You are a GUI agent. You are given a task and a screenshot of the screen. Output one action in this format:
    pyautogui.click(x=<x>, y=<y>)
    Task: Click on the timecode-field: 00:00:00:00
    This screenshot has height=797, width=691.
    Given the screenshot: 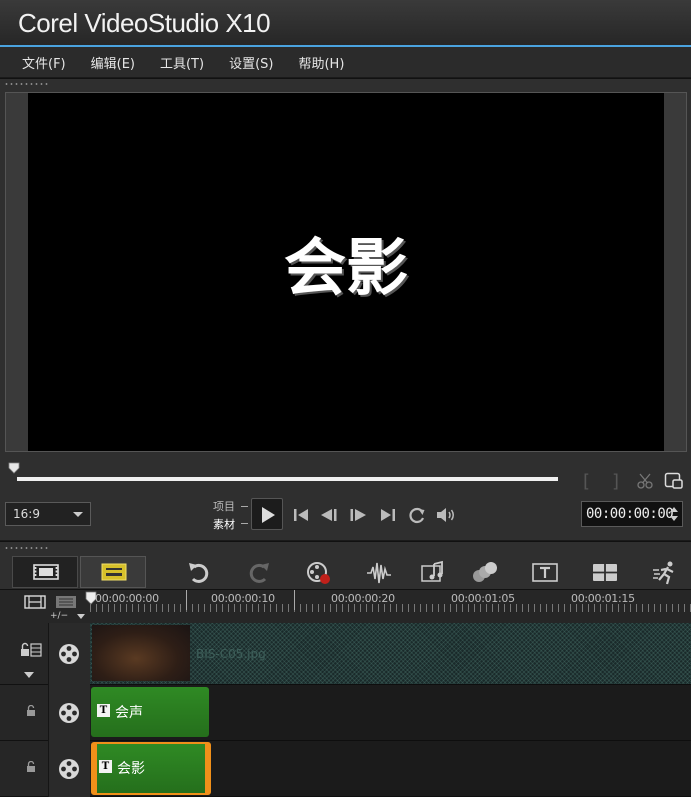 What is the action you would take?
    pyautogui.click(x=632, y=514)
    